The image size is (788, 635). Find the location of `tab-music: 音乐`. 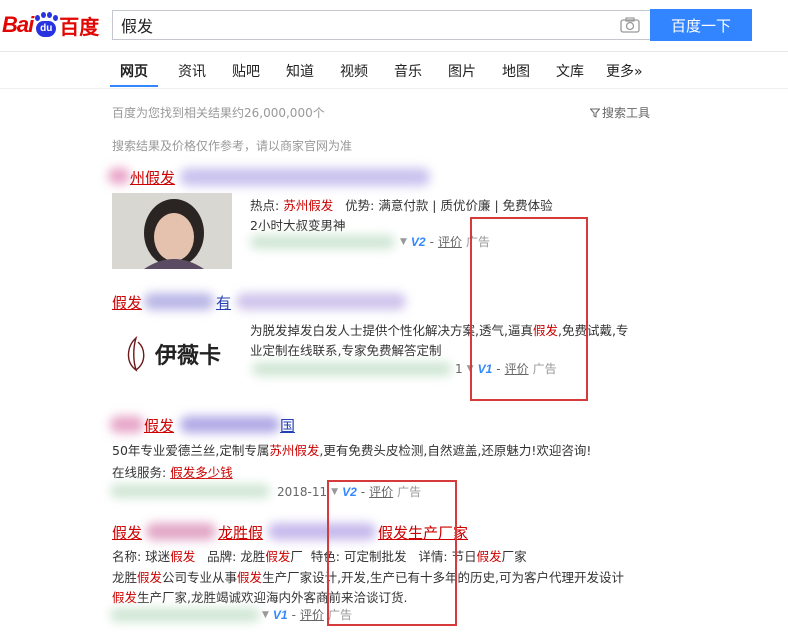

tab-music: 音乐 is located at coordinates (408, 71).